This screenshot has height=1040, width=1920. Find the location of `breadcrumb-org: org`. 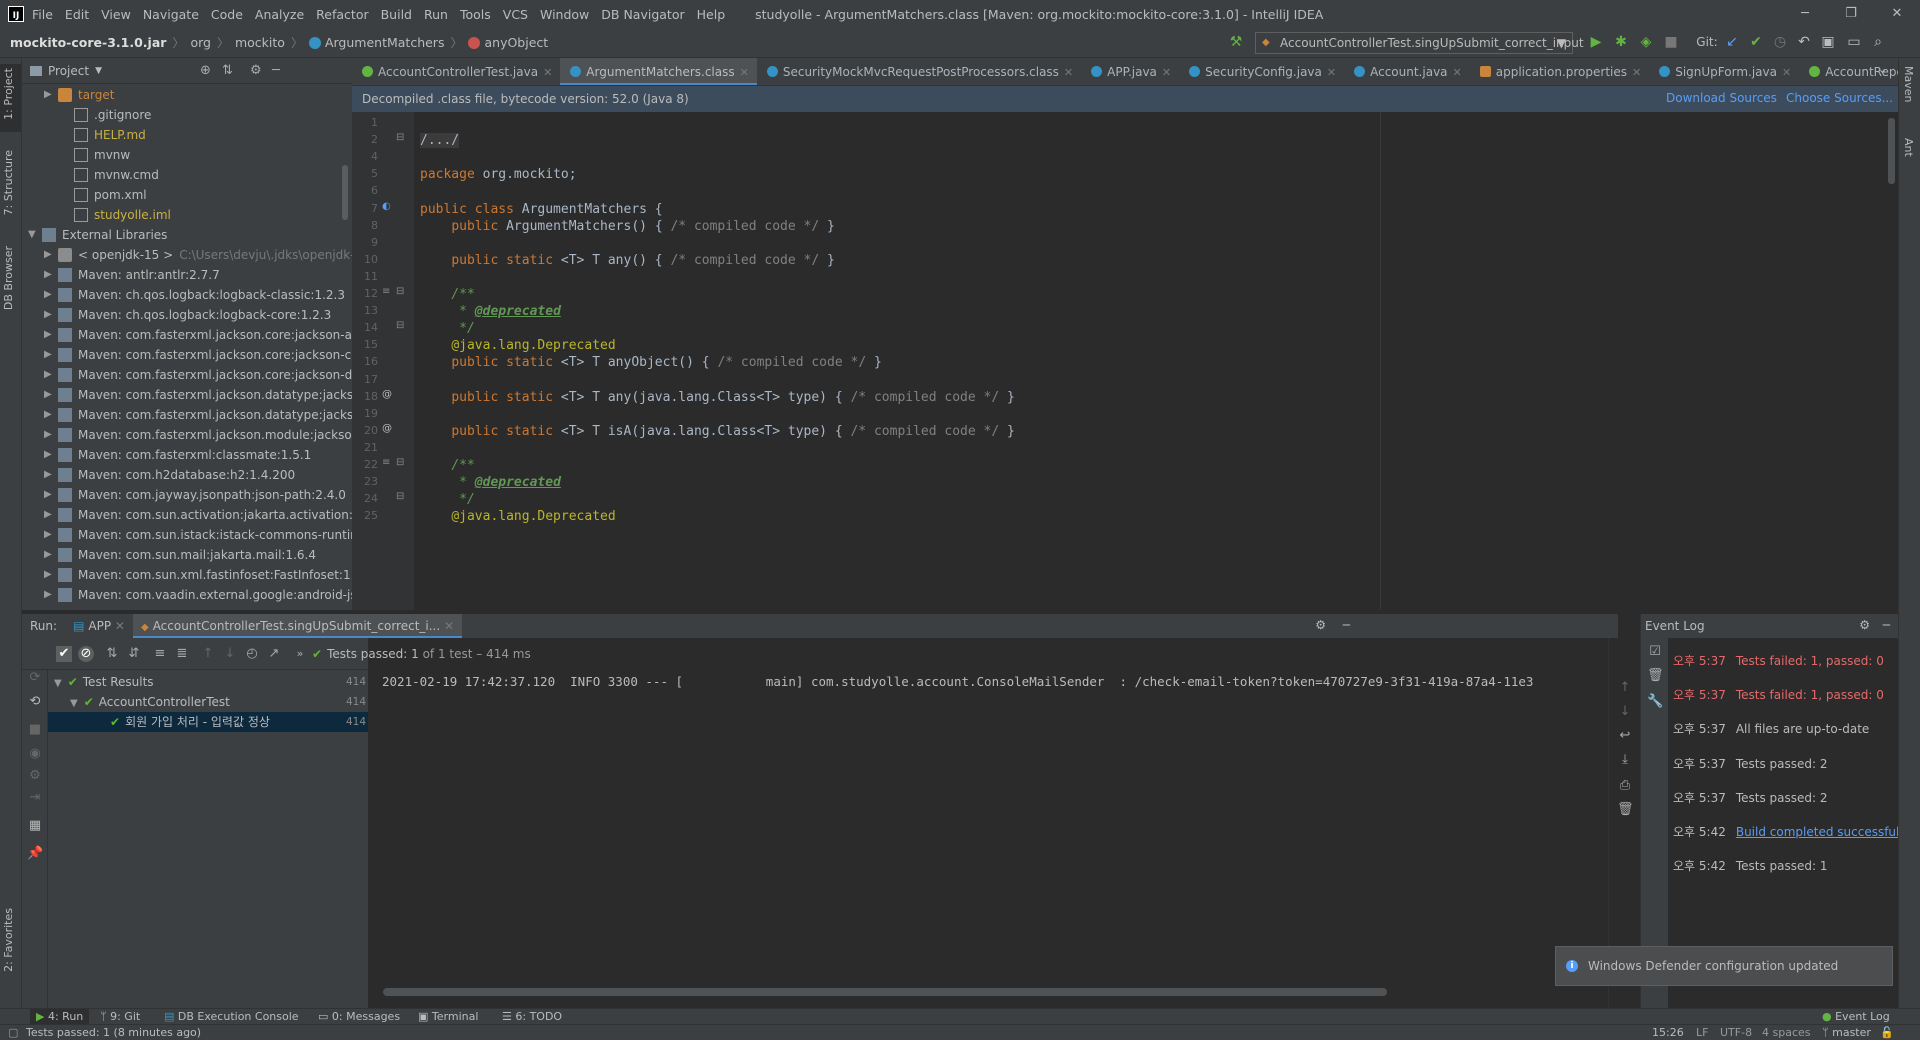

breadcrumb-org: org is located at coordinates (200, 42).